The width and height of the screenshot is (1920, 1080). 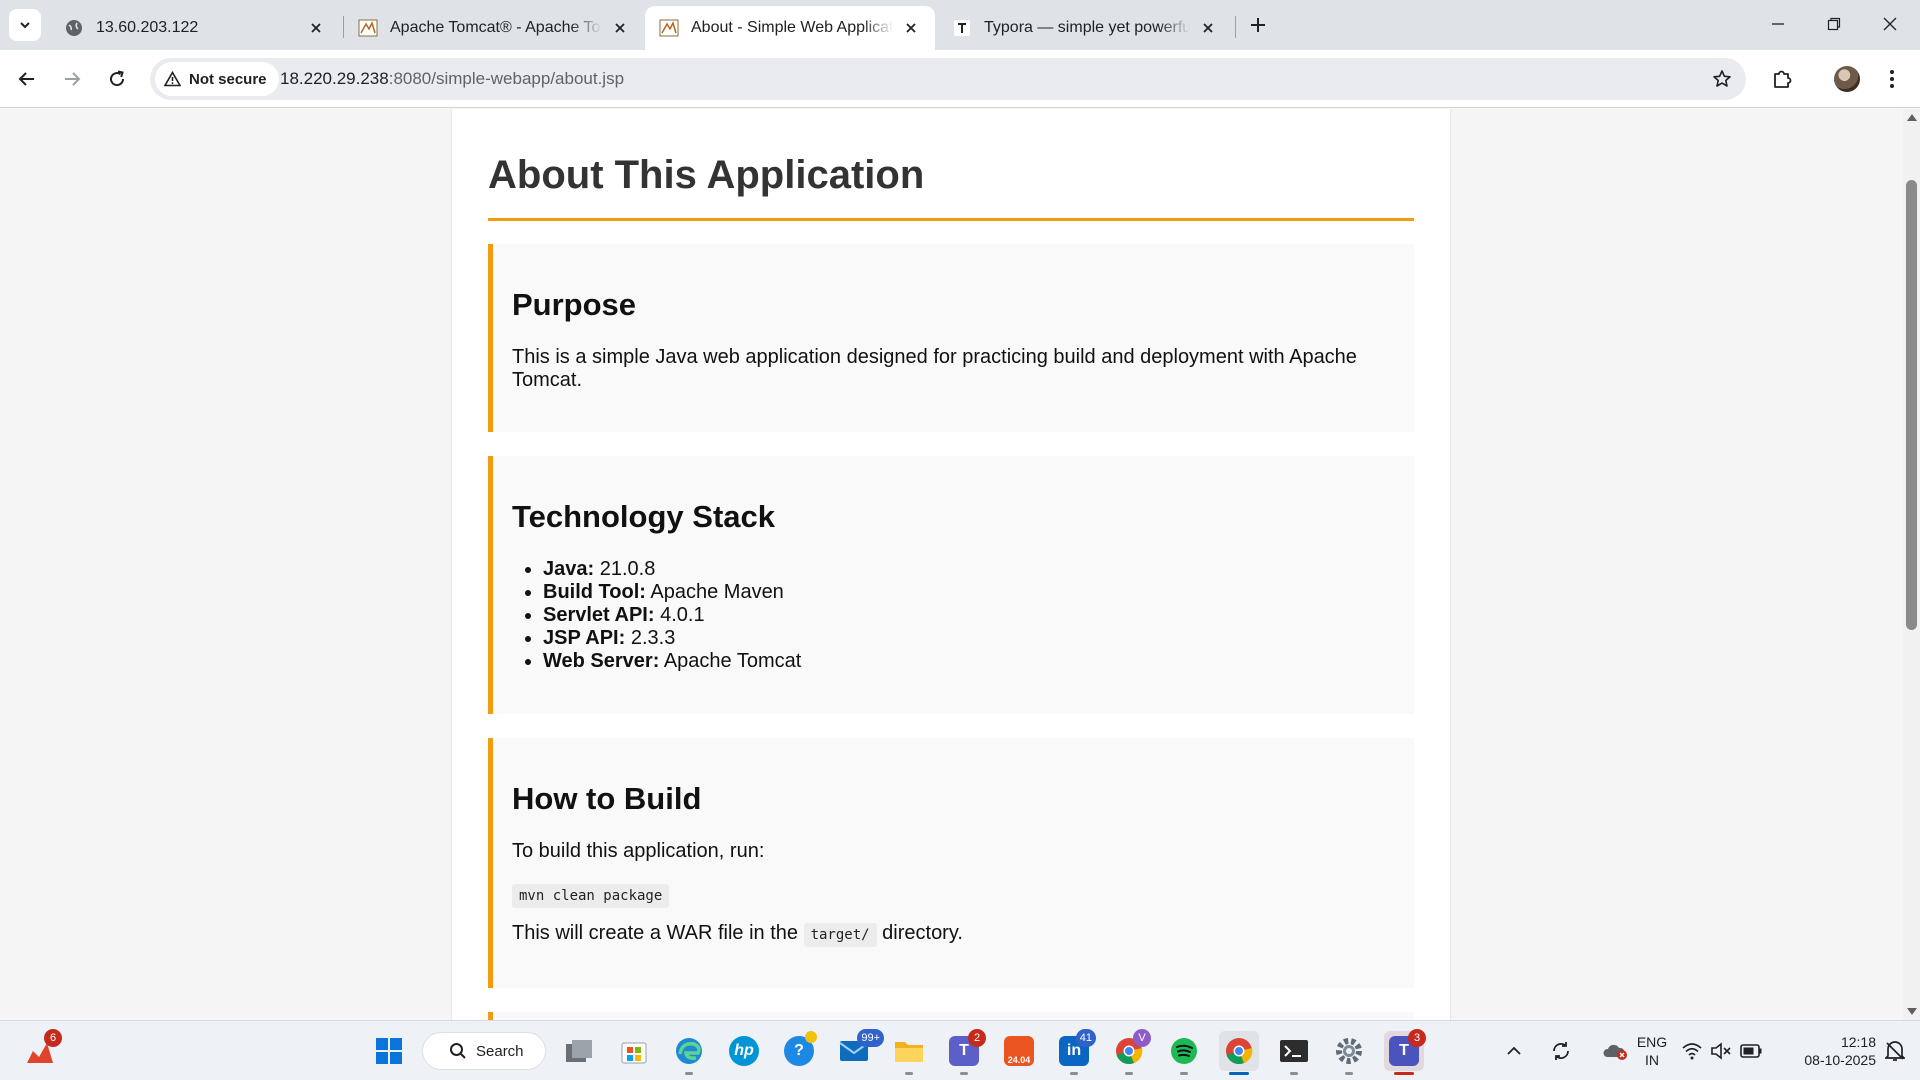 I want to click on sync-status-button, so click(x=1561, y=1051).